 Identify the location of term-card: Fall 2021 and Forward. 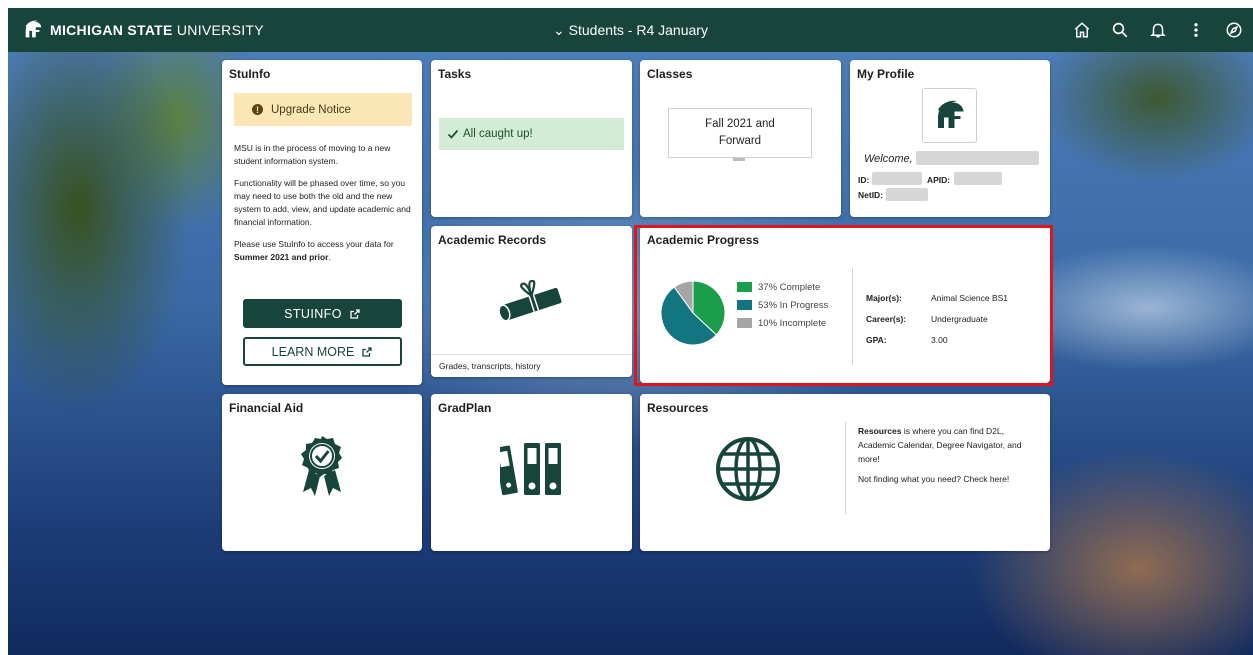
(741, 138).